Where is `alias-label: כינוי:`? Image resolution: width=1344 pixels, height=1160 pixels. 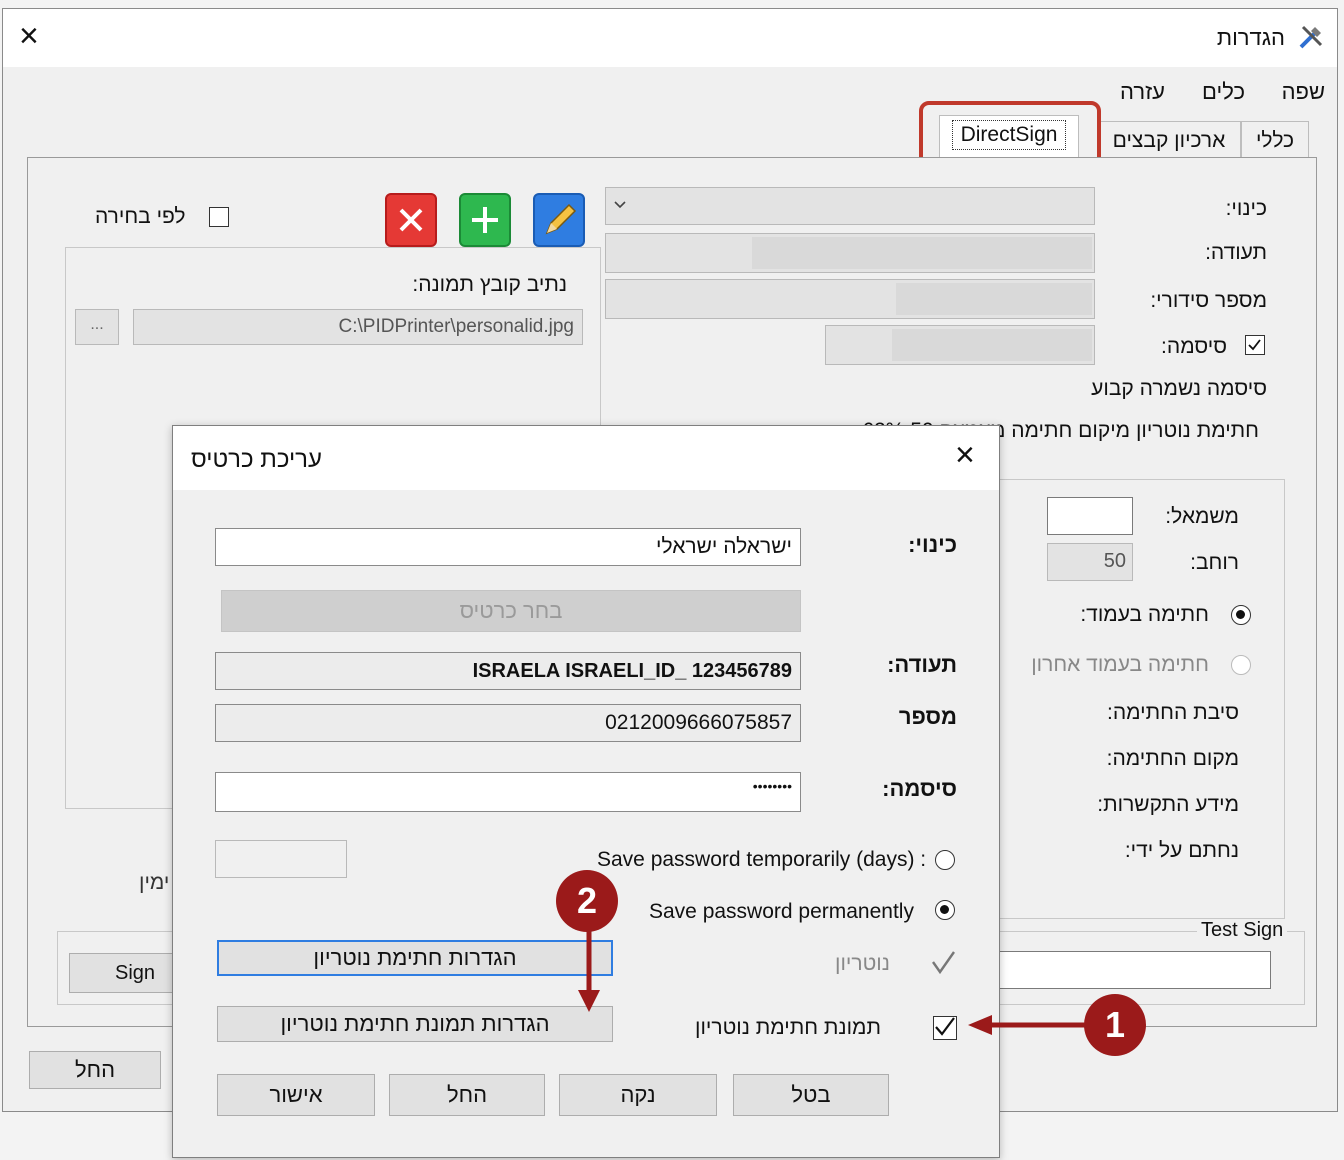
alias-label: כינוי: is located at coordinates (1246, 208).